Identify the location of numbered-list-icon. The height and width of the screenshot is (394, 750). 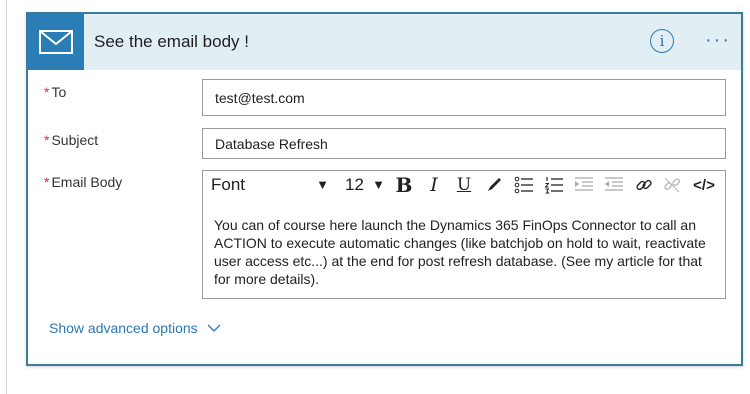
(554, 185).